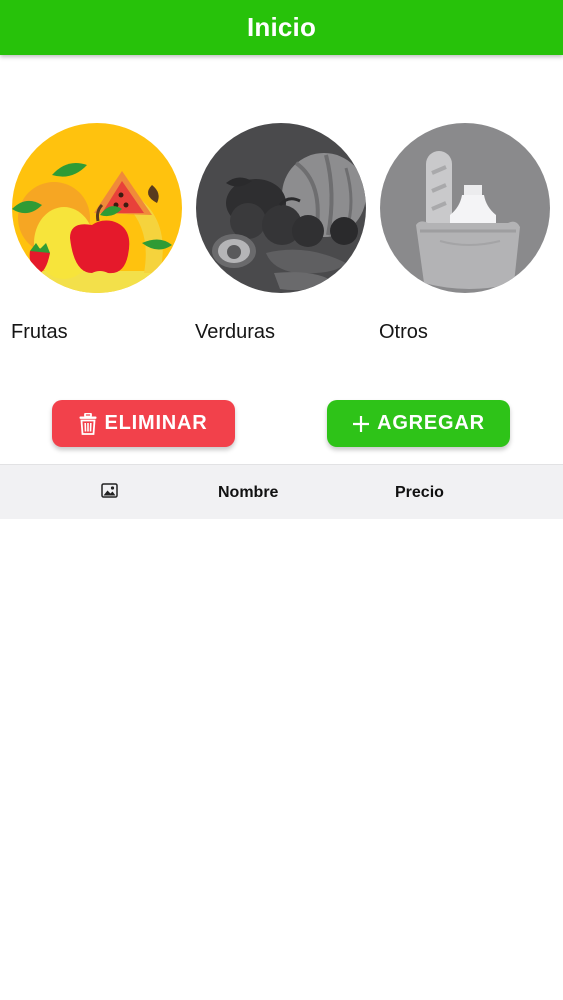 The height and width of the screenshot is (1000, 563). Describe the element at coordinates (109, 493) in the screenshot. I see `image-icon` at that location.